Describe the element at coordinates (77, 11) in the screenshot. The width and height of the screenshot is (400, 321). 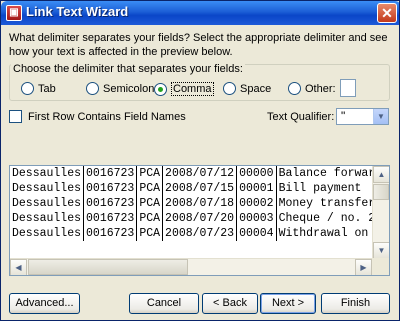
I see `window-title: Link Text Wizard` at that location.